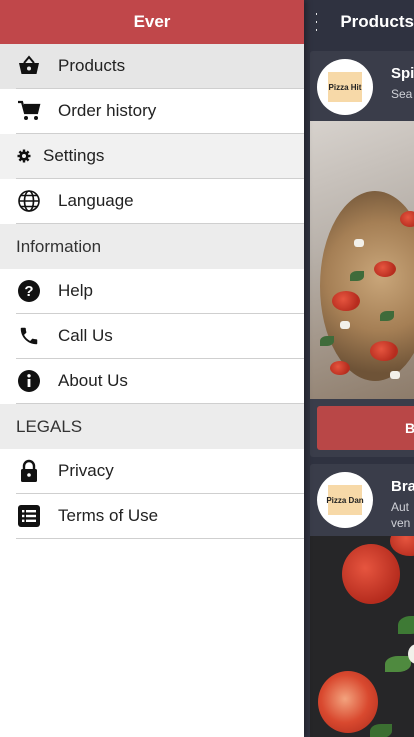  I want to click on product-card: Pizza Dan Bra Aut ven, so click(362, 600).